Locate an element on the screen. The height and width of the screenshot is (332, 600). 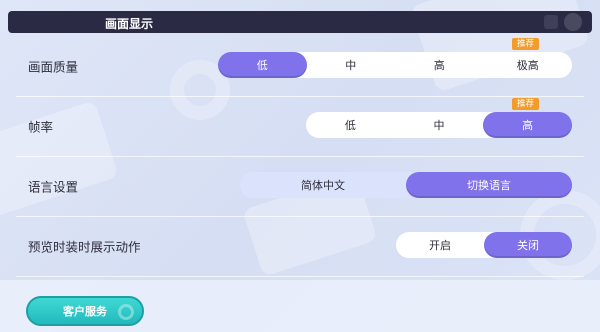
preview-action-on: 开启 is located at coordinates (440, 245).